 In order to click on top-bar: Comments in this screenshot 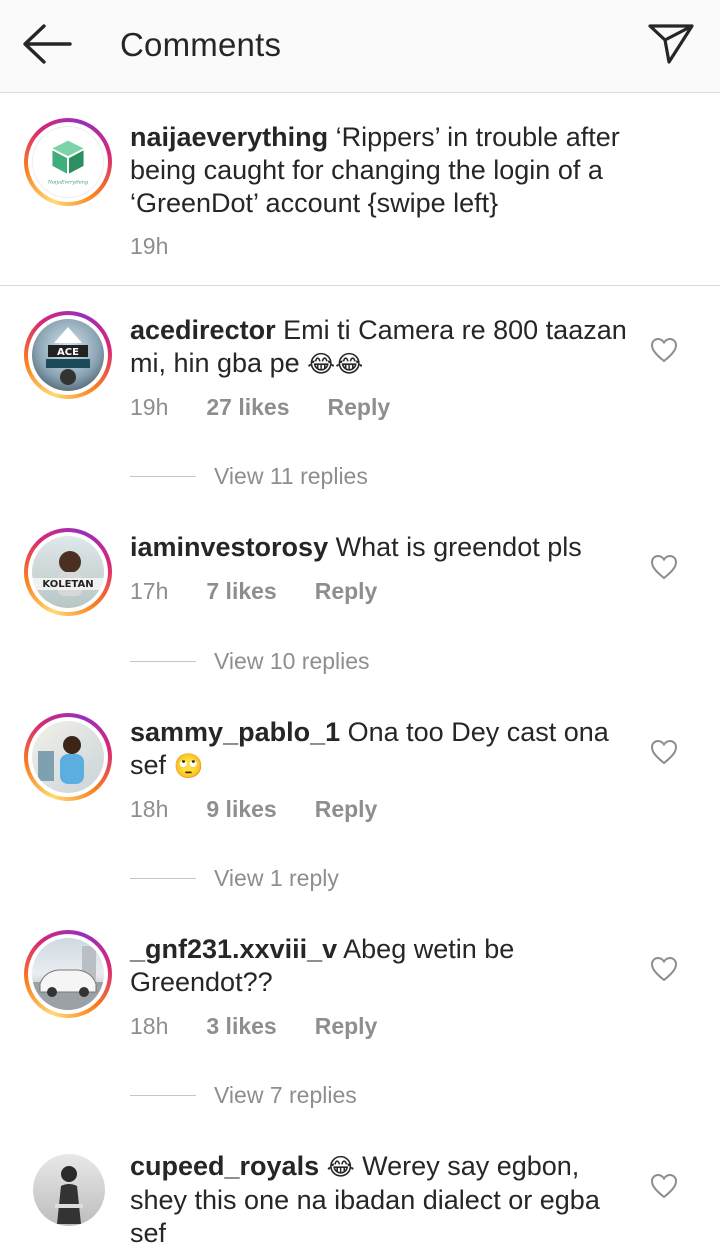, I will do `click(360, 46)`.